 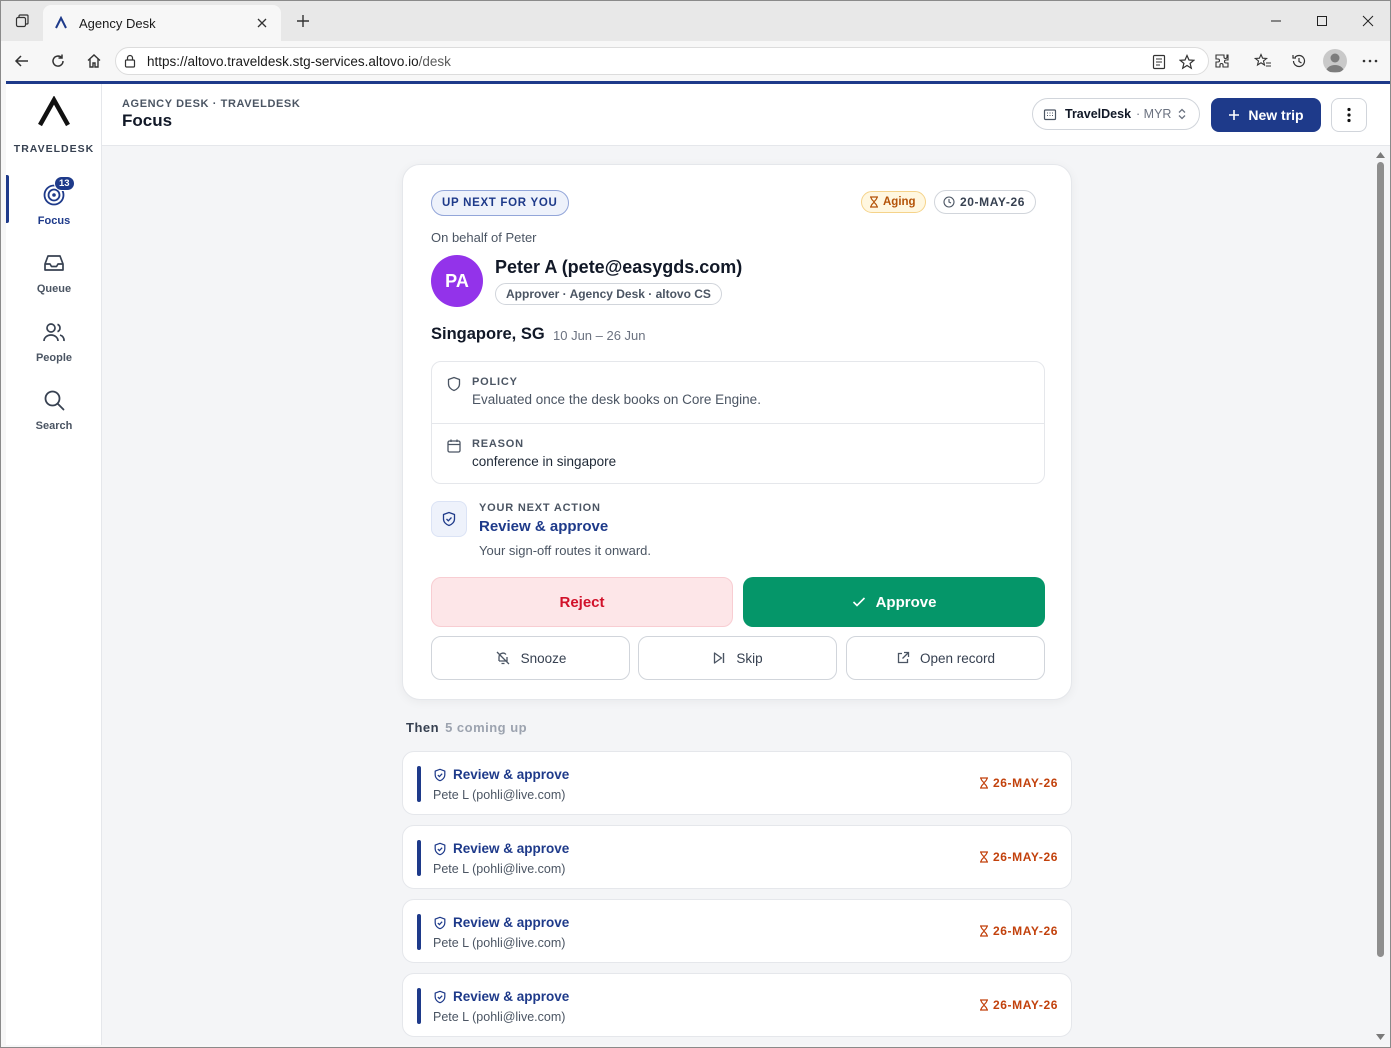 I want to click on favorite-star-icon, so click(x=1187, y=62).